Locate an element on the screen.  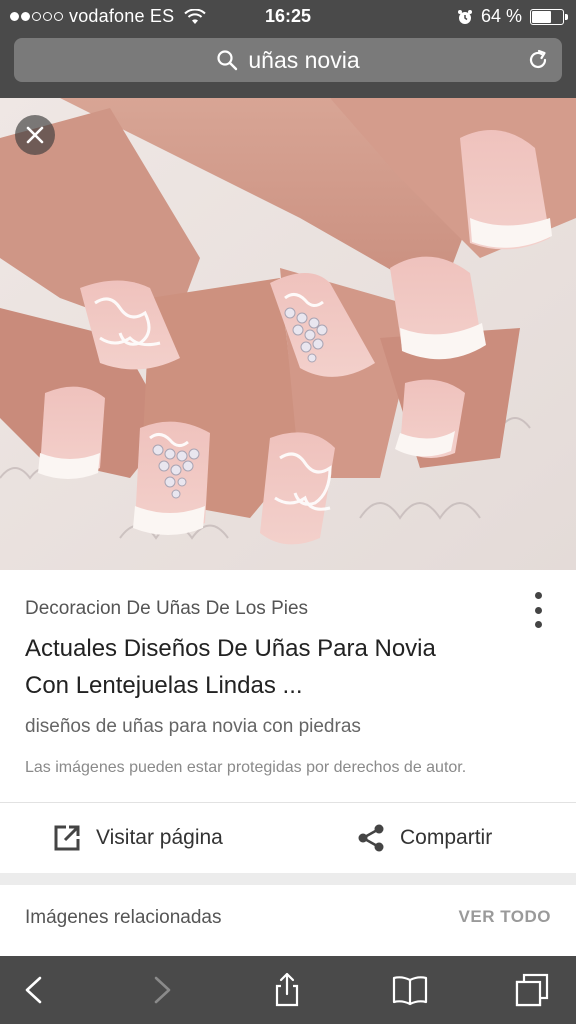
browser-top-bar: vodafone ES 16:25 64 % uñas novia is located at coordinates (288, 49).